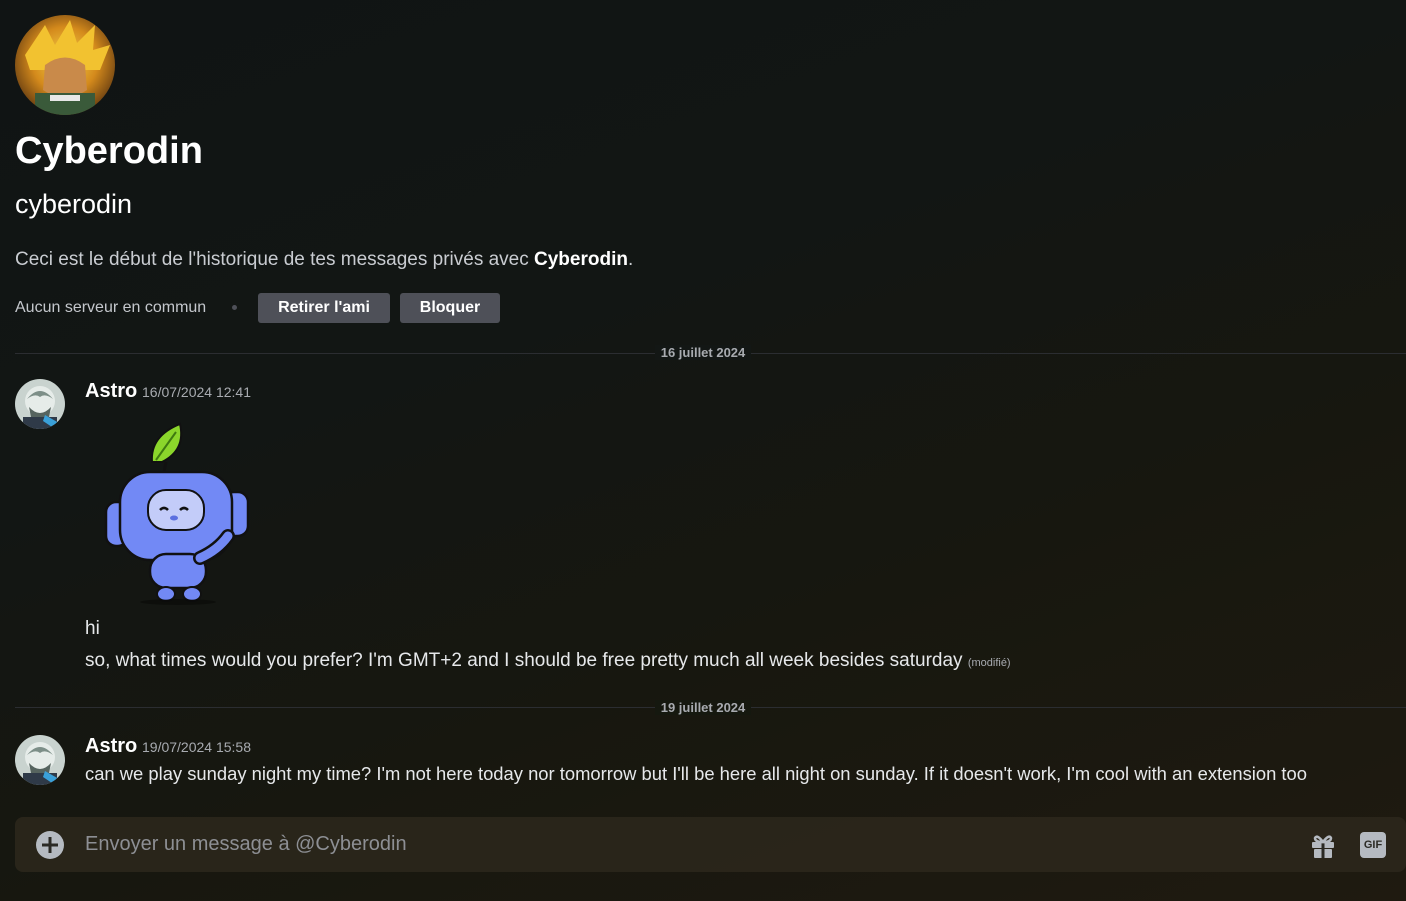 The image size is (1406, 901). What do you see at coordinates (989, 663) in the screenshot?
I see `edited-label: (modifié)` at bounding box center [989, 663].